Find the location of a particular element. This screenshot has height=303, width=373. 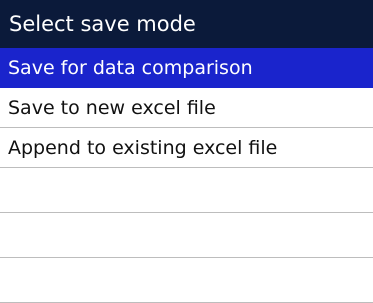

menu-item-save-for-data-comparison: Save for data comparison is located at coordinates (186, 68).